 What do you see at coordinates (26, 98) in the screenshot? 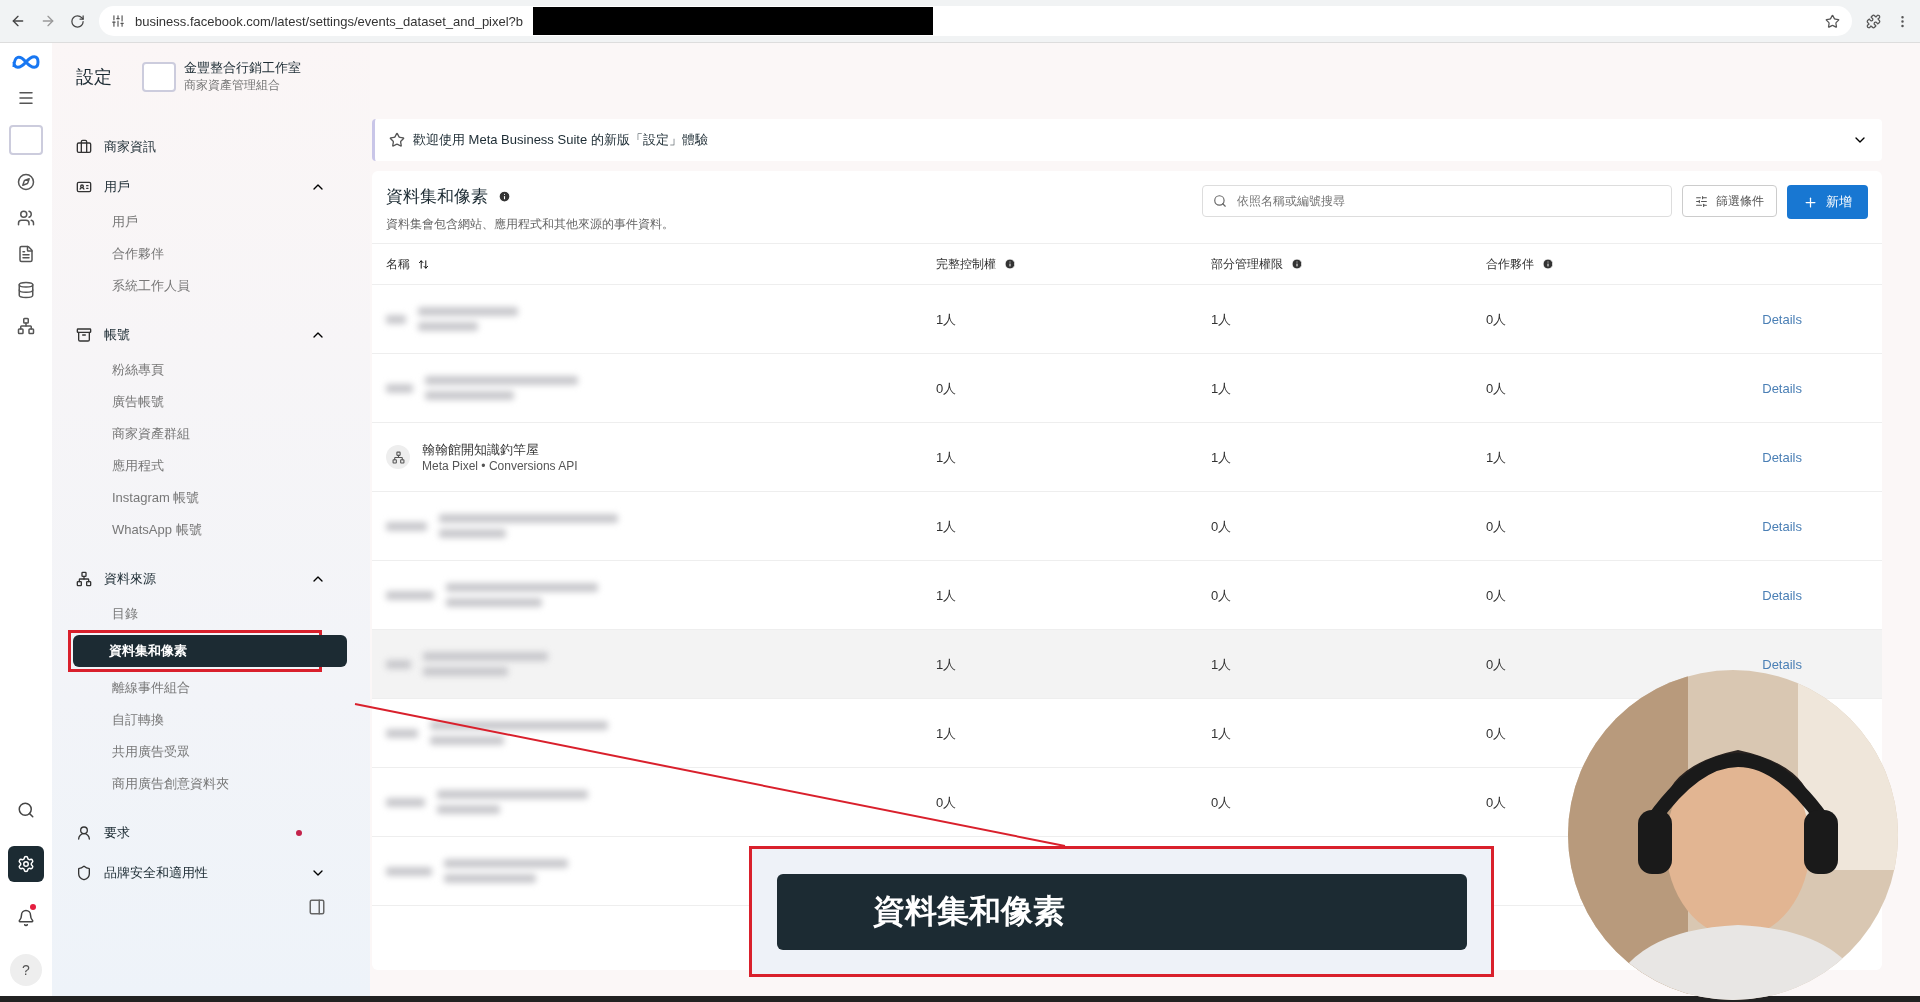
I see `menu-icon` at bounding box center [26, 98].